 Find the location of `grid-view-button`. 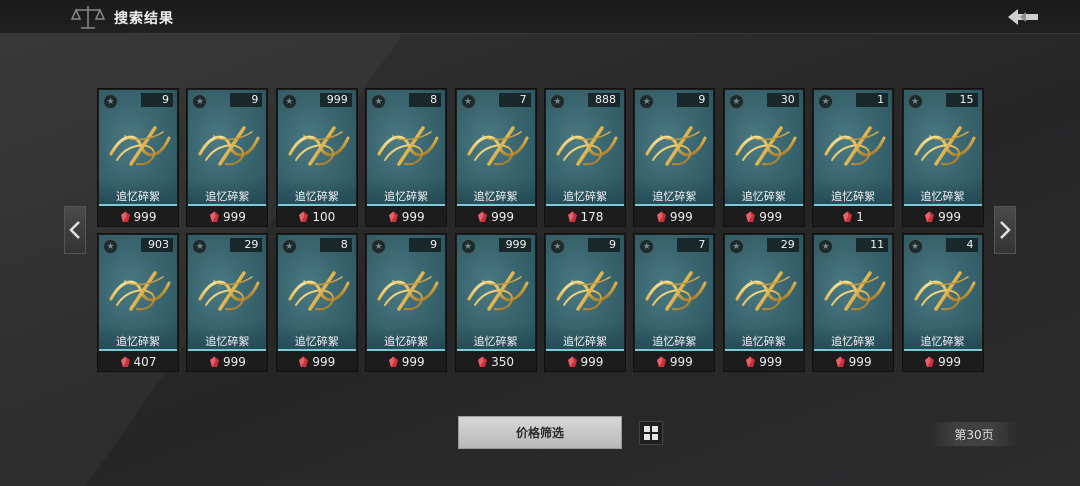

grid-view-button is located at coordinates (651, 433).